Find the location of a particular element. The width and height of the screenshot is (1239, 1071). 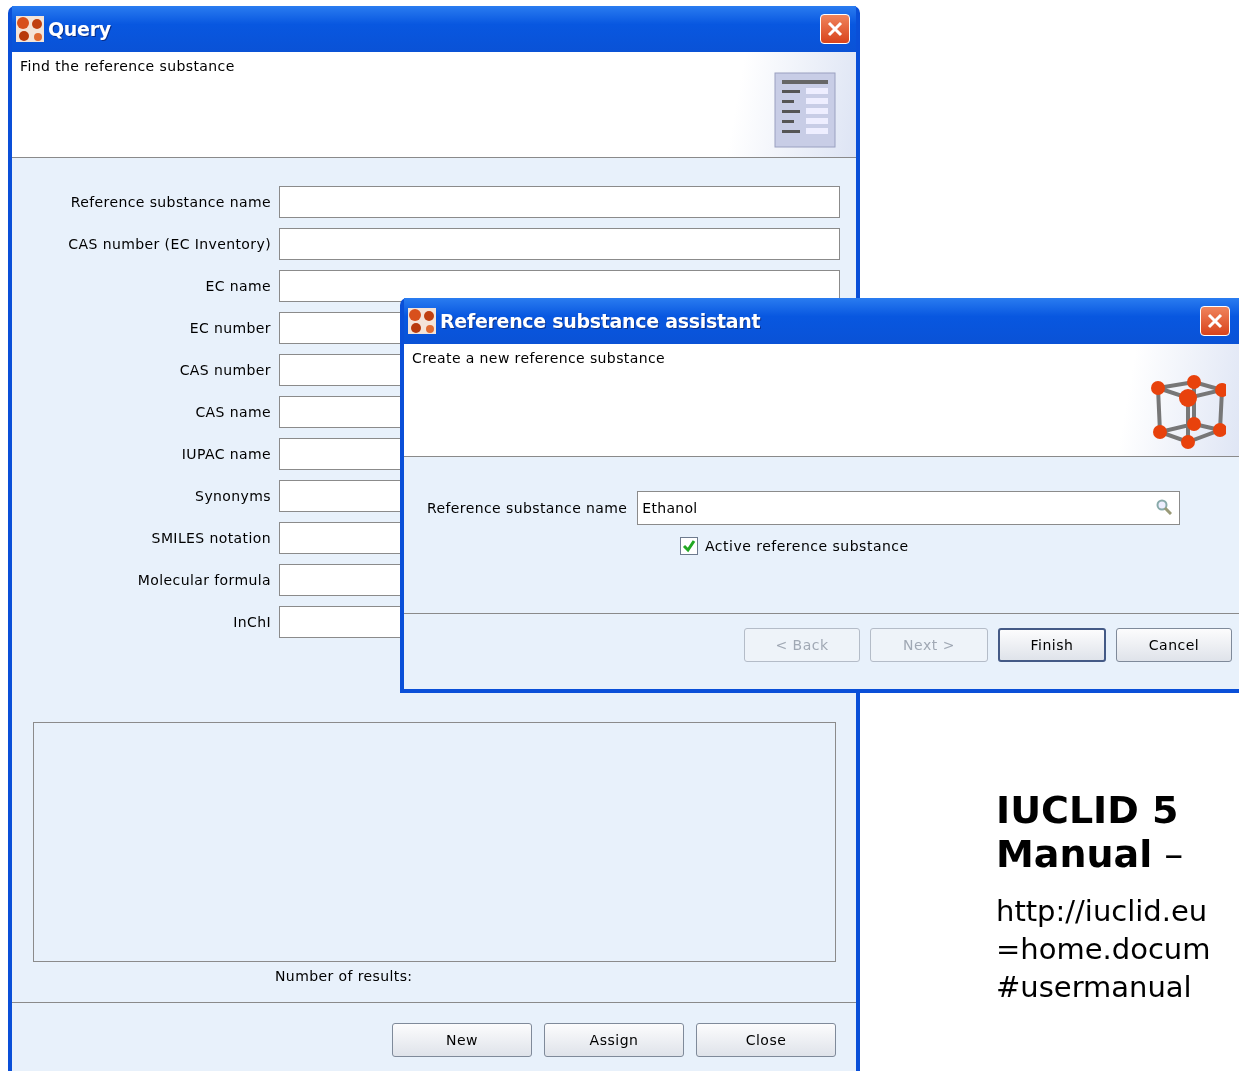

field-label: Molecular formula is located at coordinates (203, 580).